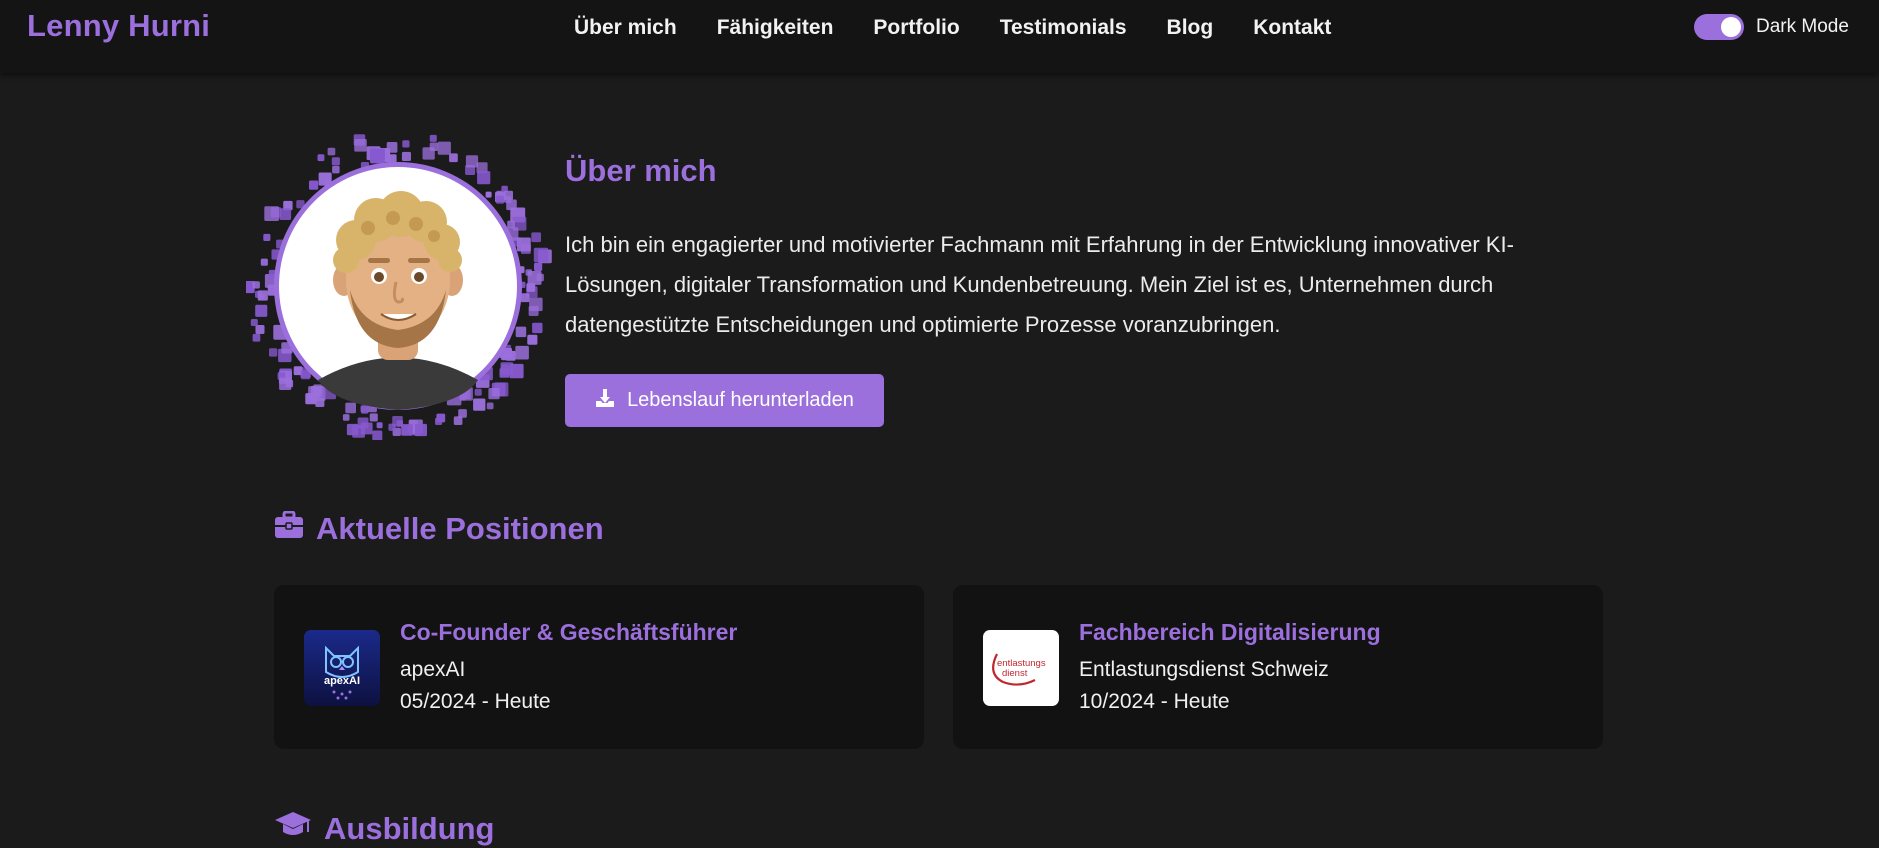  Describe the element at coordinates (1731, 27) in the screenshot. I see `toggle-knob` at that location.